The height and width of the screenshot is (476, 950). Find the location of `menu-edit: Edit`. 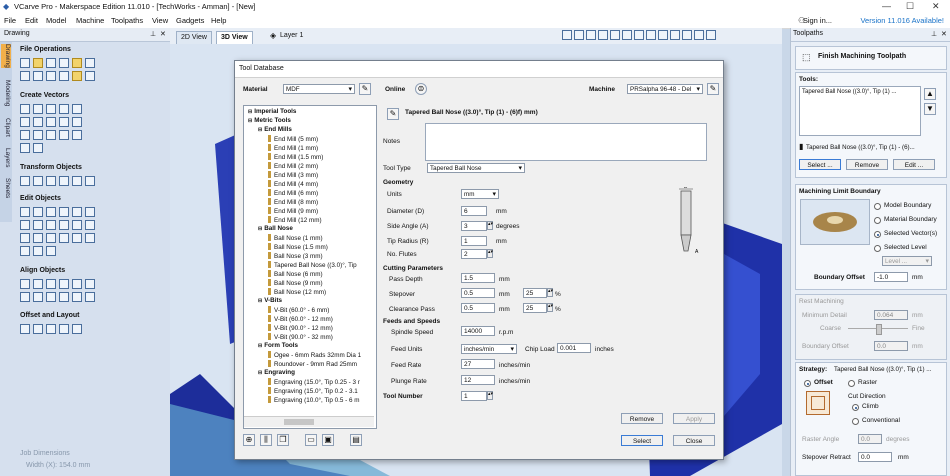

menu-edit: Edit is located at coordinates (31, 20).